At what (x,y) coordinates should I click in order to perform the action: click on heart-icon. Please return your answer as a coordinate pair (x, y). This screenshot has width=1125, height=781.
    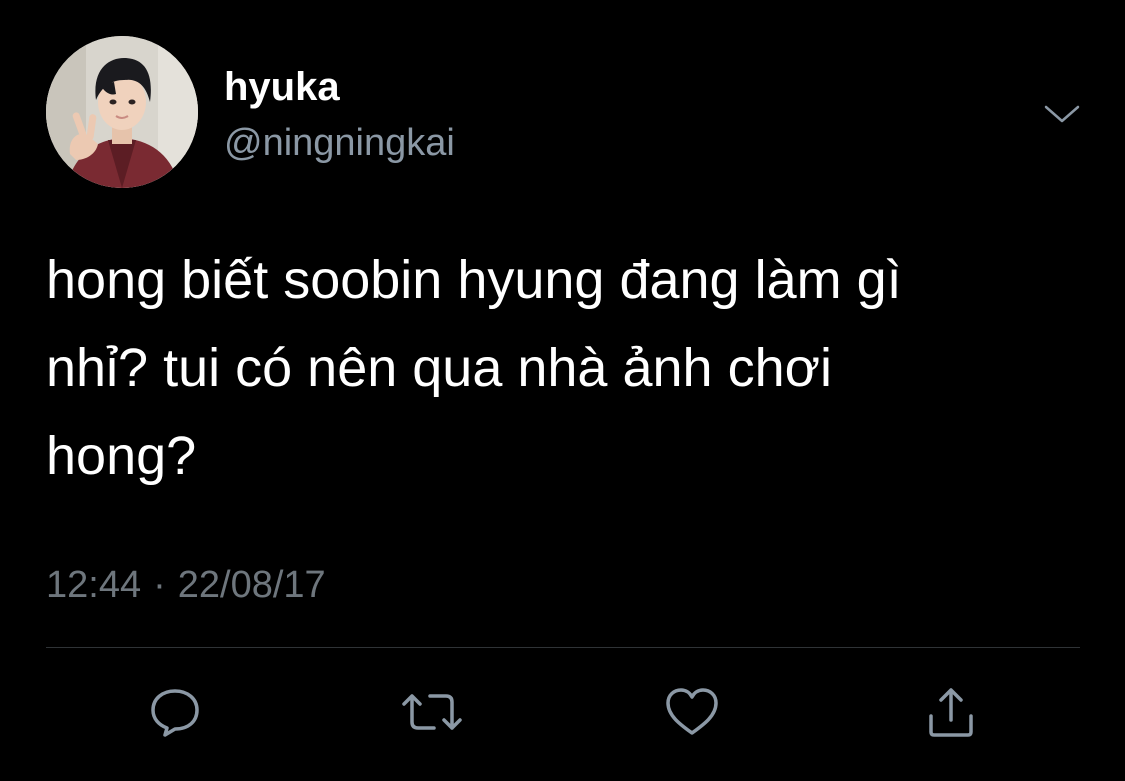
    Looking at the image, I should click on (692, 711).